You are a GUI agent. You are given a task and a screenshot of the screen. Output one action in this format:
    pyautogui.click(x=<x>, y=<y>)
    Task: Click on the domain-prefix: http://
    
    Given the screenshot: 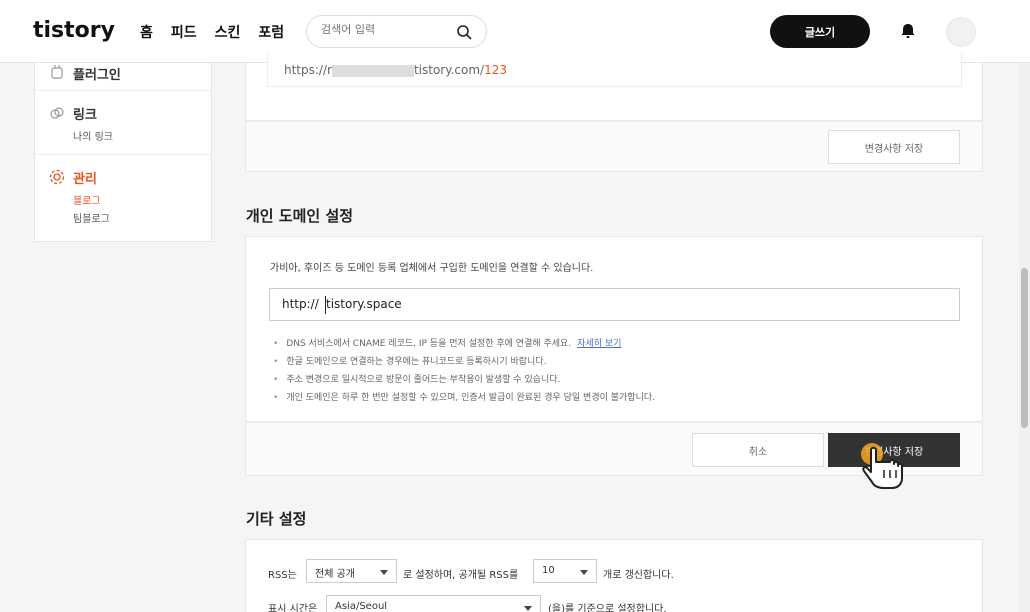 What is the action you would take?
    pyautogui.click(x=300, y=304)
    